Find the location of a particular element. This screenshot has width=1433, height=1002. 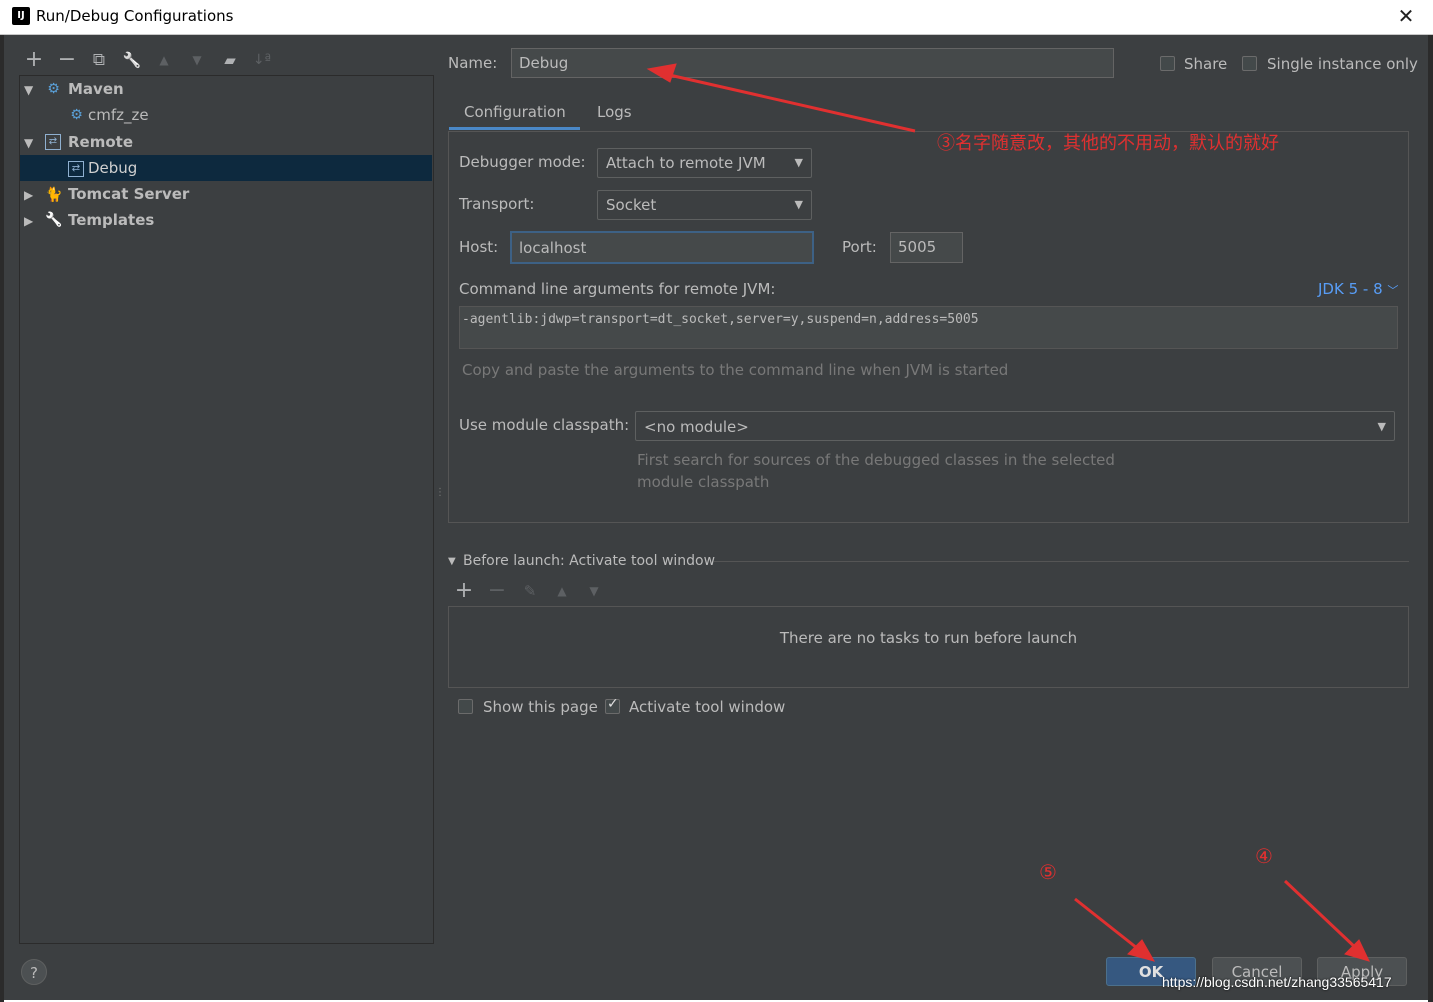

annotation-note-4: ④ is located at coordinates (1264, 856).